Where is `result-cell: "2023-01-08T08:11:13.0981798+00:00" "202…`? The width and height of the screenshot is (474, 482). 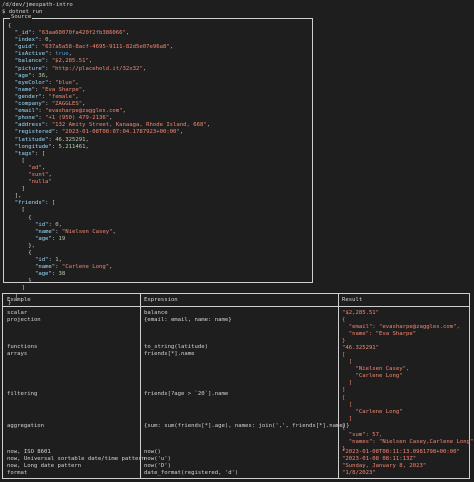 result-cell: "2023-01-08T08:11:13.0981798+00:00" "202… is located at coordinates (401, 463).